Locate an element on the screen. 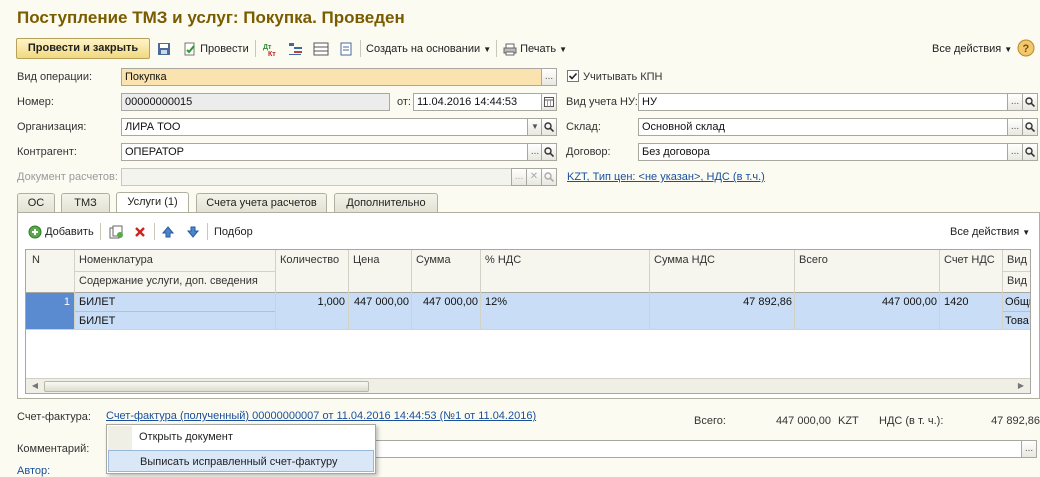 This screenshot has height=477, width=1040. vat-pct-cell: 12% is located at coordinates (565, 302).